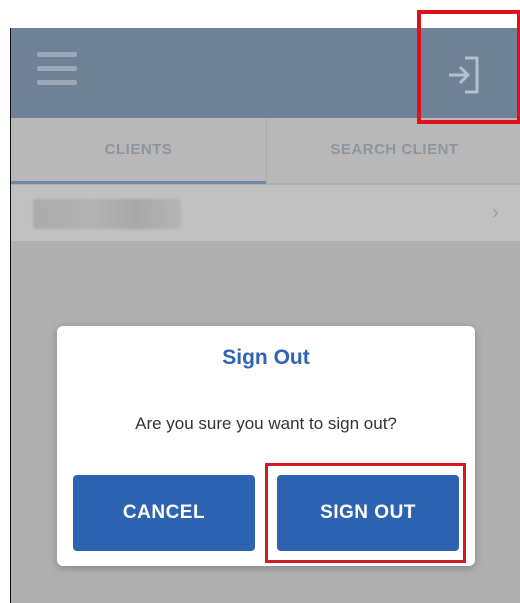 The height and width of the screenshot is (603, 520). Describe the element at coordinates (468, 67) in the screenshot. I see `sign-out-icon-highlight` at that location.